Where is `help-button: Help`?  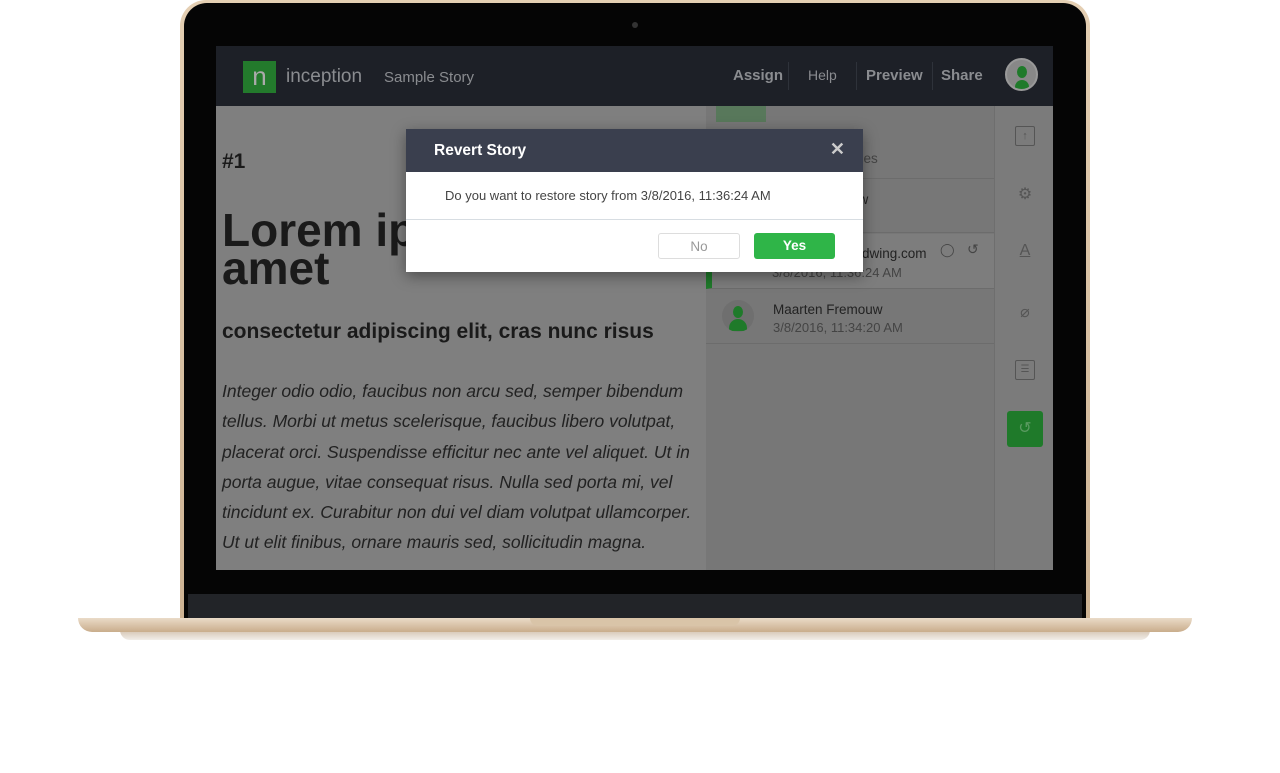
help-button: Help is located at coordinates (822, 75).